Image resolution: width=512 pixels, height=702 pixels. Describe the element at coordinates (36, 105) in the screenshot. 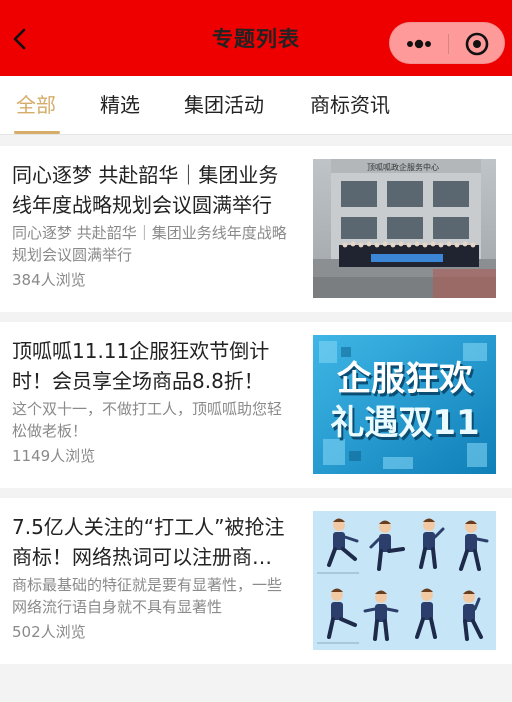

I see `tab-all: 全部` at that location.